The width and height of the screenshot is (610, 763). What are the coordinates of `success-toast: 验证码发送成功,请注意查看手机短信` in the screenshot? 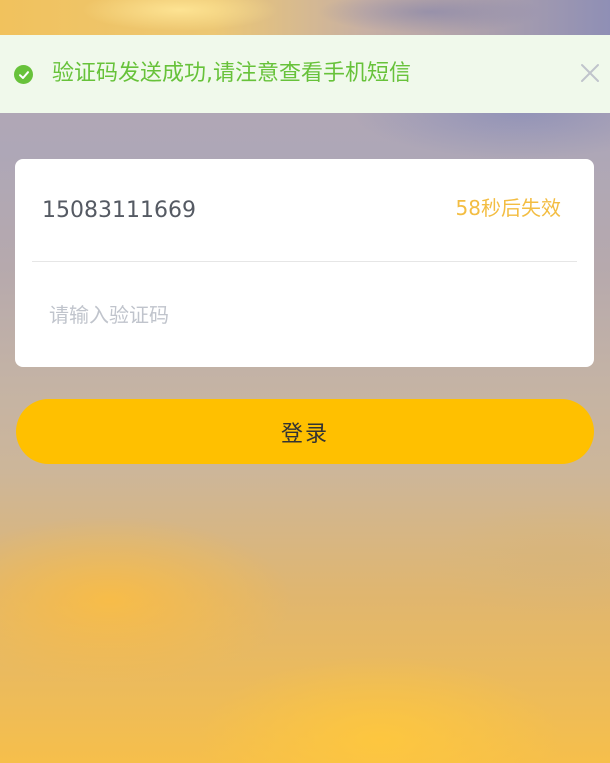 It's located at (305, 74).